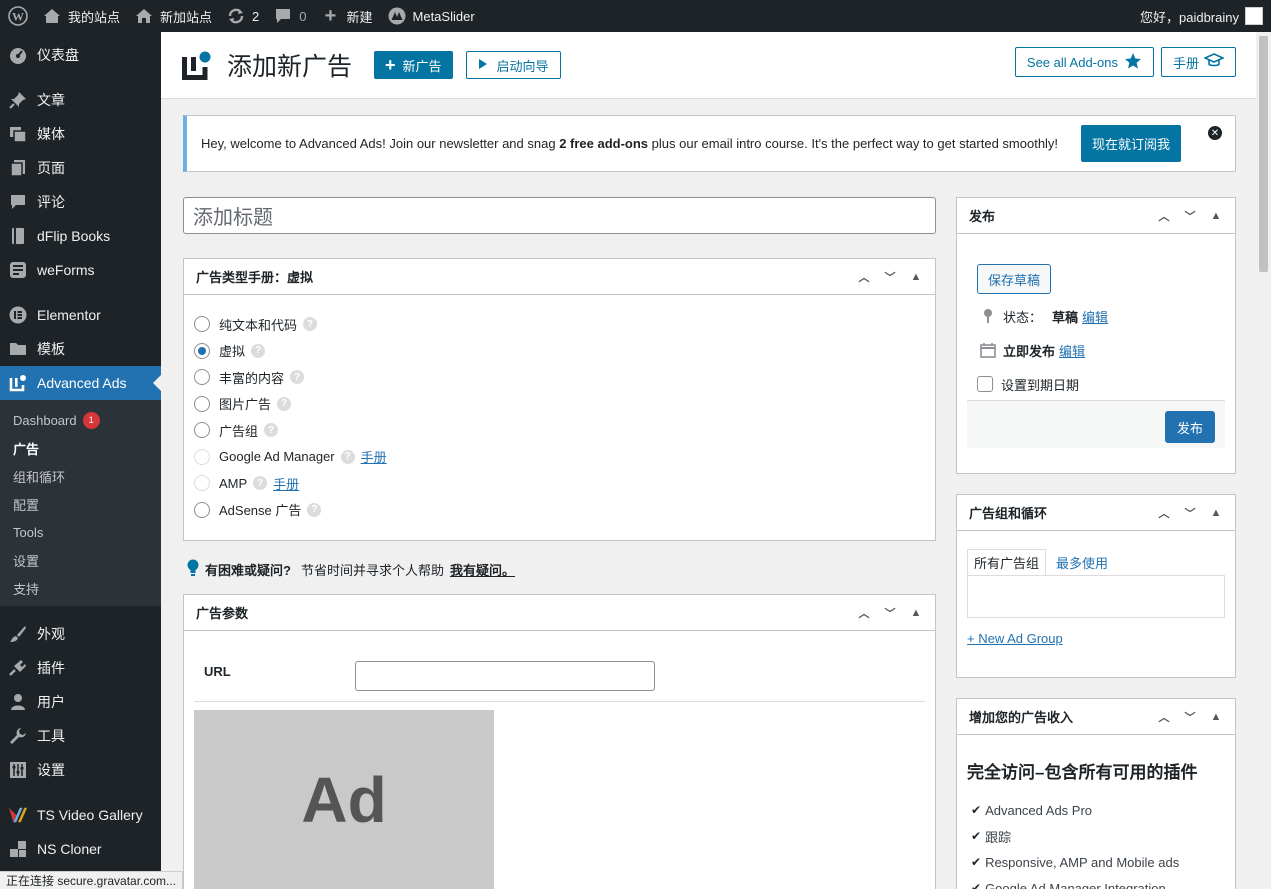  Describe the element at coordinates (1254, 16) in the screenshot. I see `avatar` at that location.